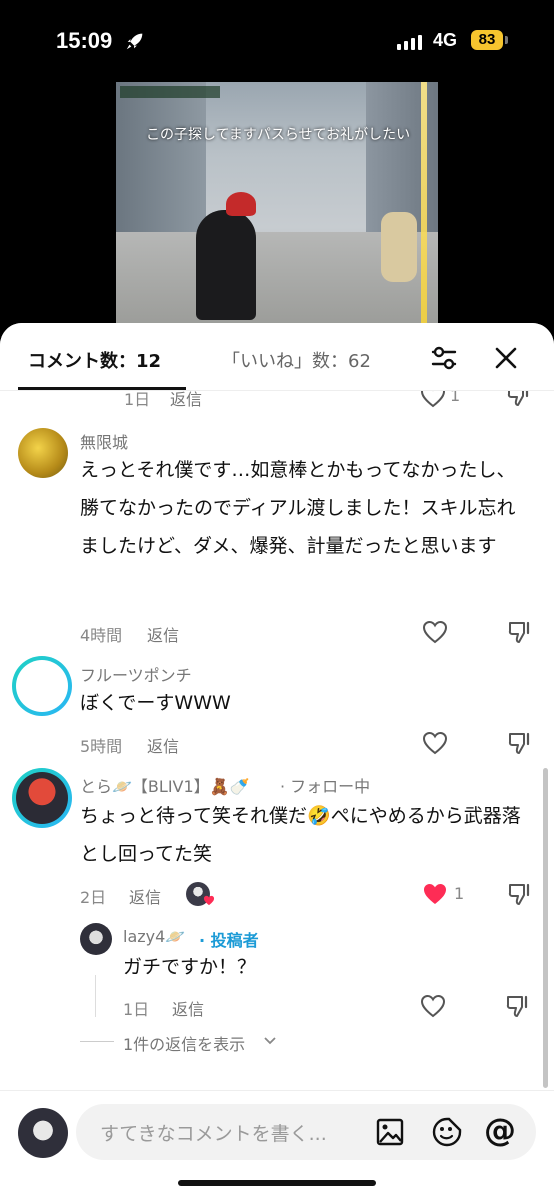 The image size is (554, 1200). I want to click on header-divider, so click(277, 390).